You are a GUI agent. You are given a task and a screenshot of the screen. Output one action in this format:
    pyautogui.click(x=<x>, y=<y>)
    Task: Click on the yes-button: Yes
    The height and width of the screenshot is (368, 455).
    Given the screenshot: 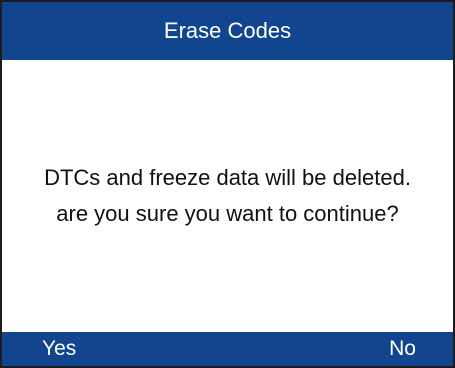 What is the action you would take?
    pyautogui.click(x=59, y=349)
    